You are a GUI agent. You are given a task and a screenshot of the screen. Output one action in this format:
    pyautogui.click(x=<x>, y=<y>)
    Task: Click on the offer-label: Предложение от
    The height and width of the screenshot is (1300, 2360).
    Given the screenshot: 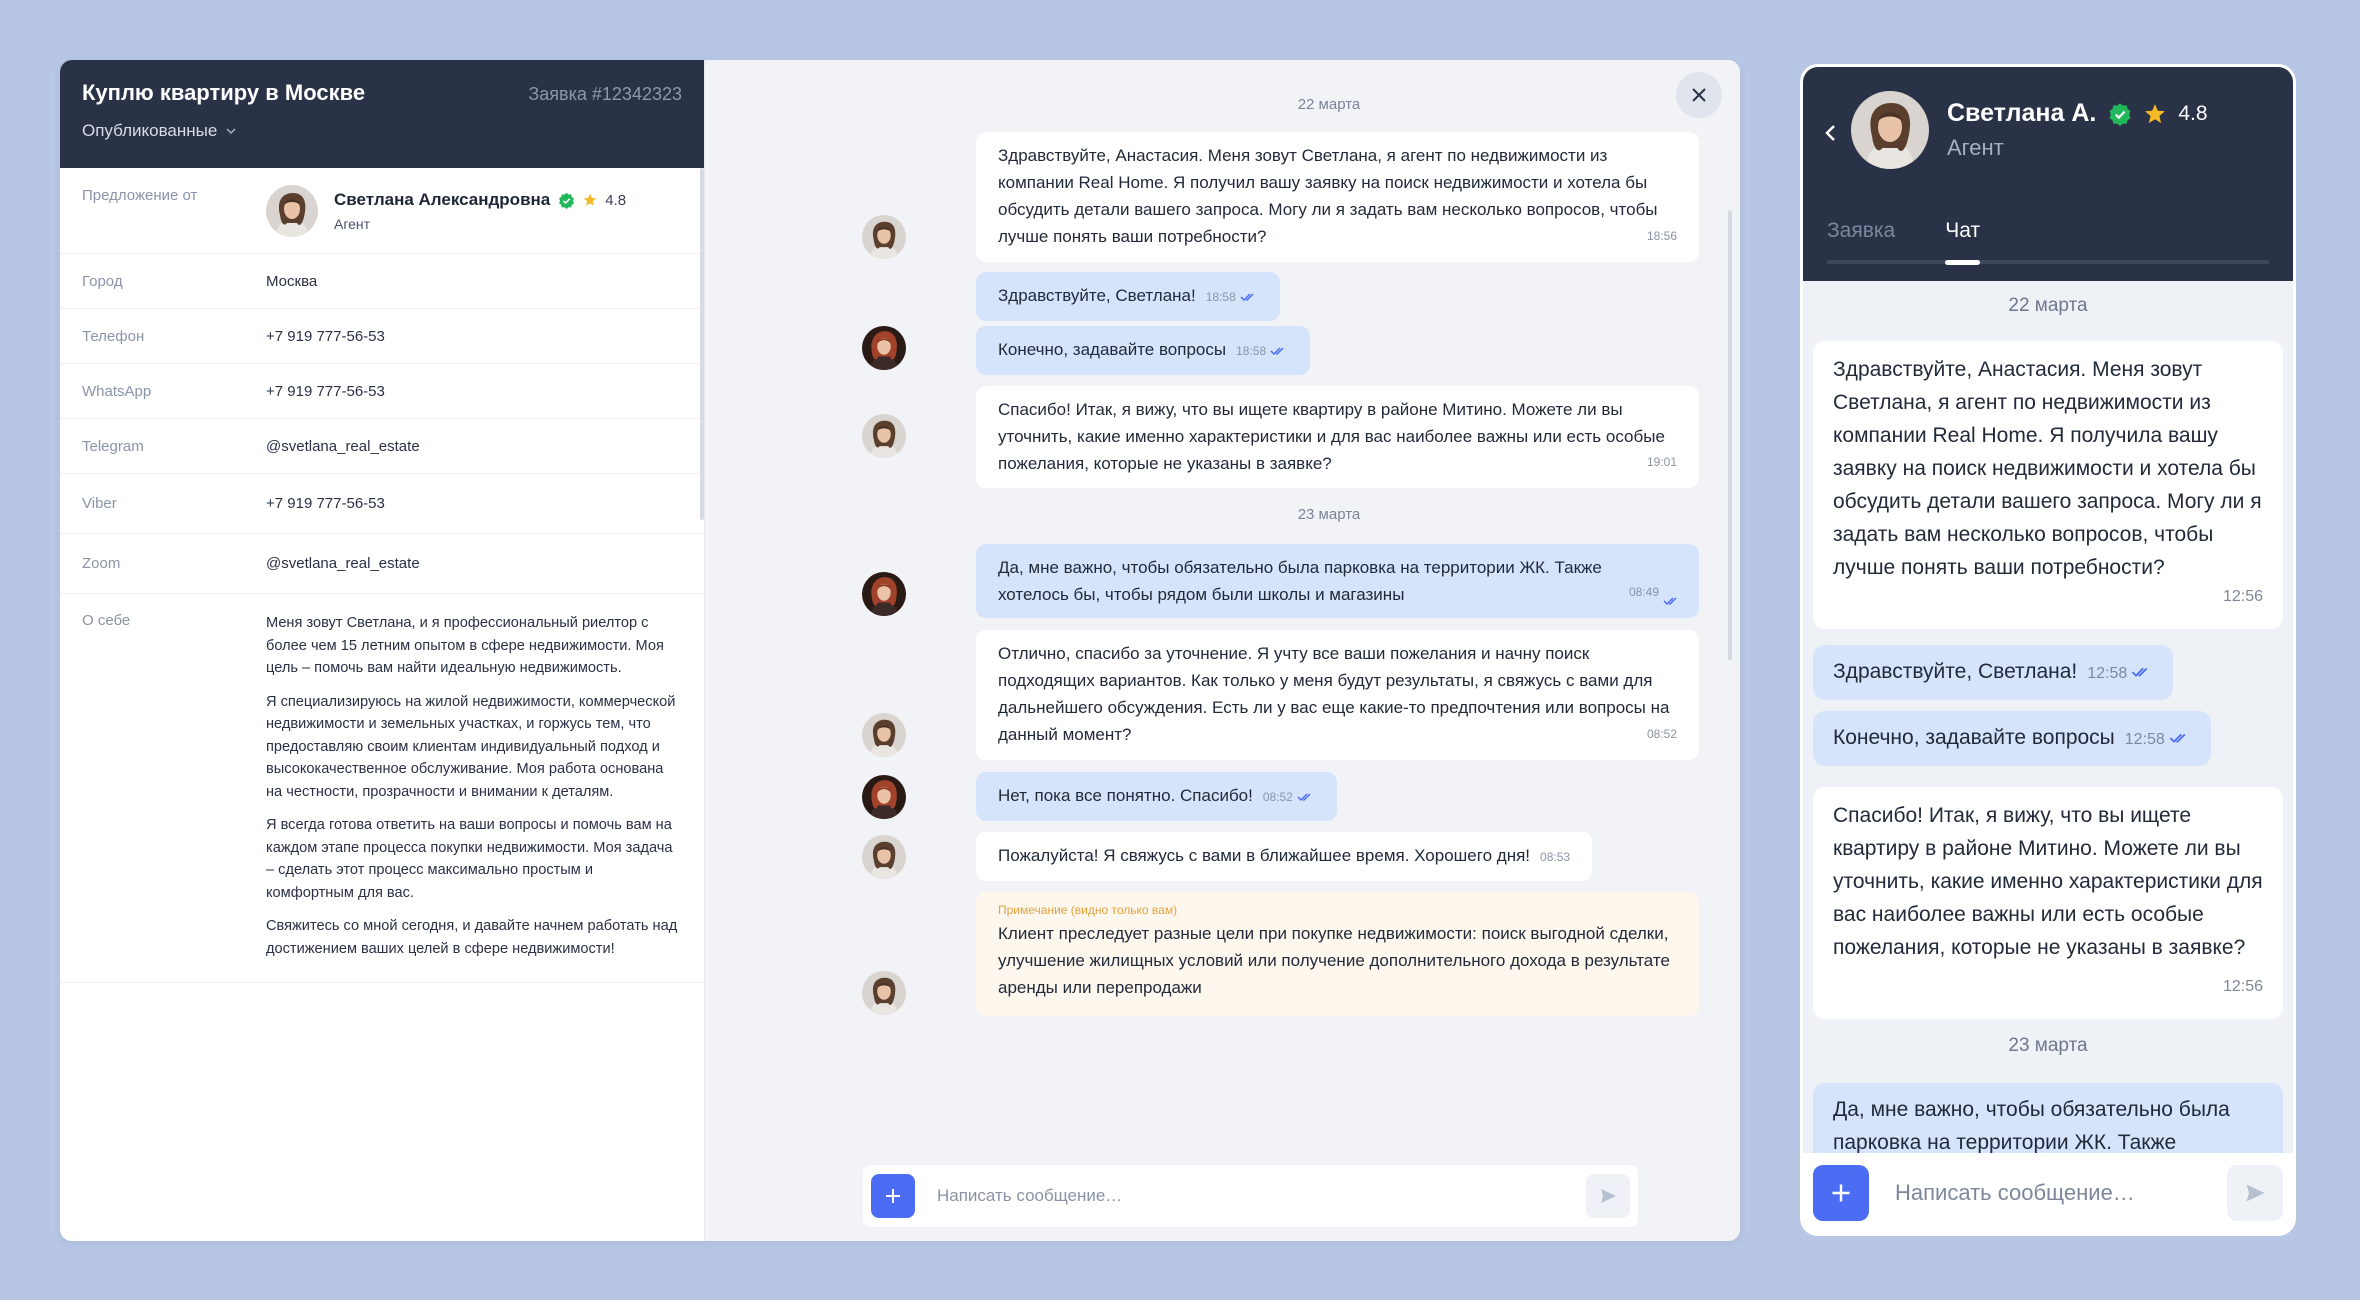 What is the action you would take?
    pyautogui.click(x=140, y=195)
    